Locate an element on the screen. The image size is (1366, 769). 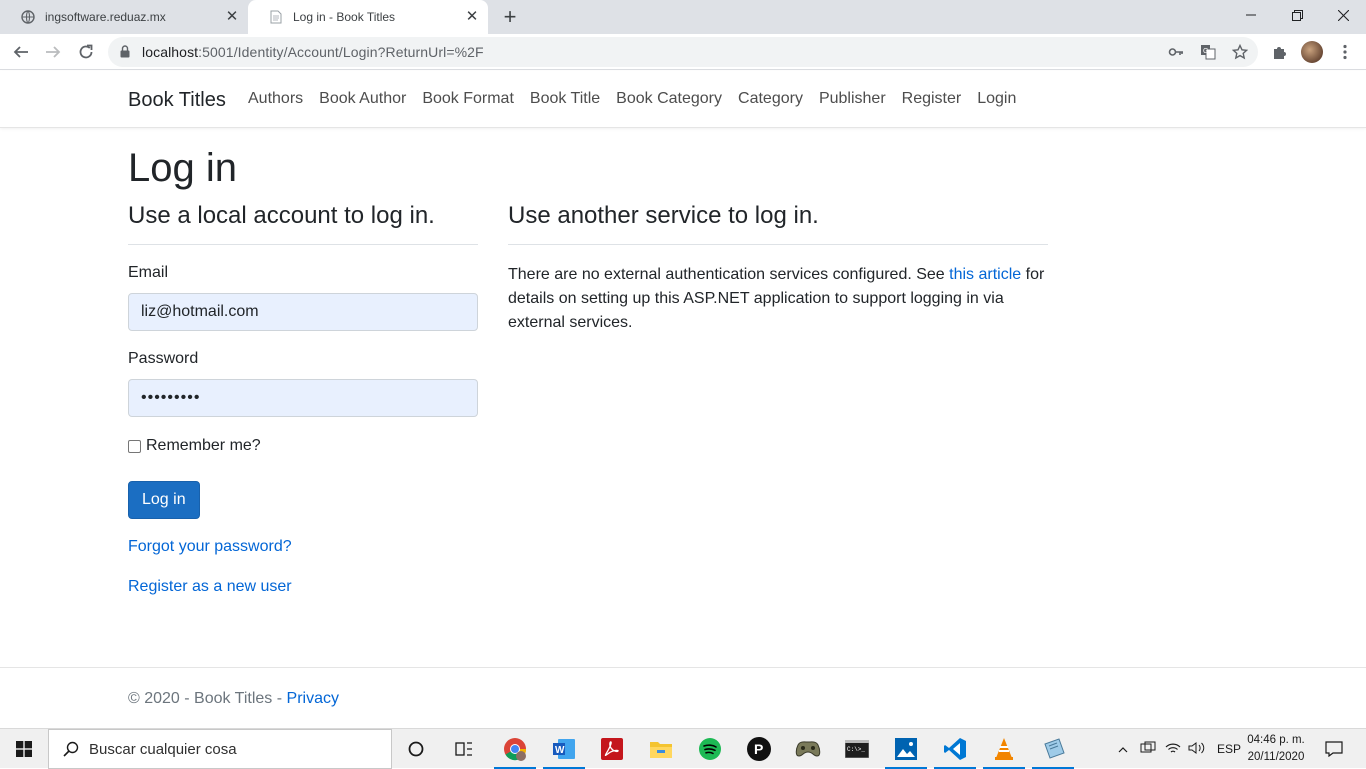
email-label: Email is located at coordinates (148, 272).